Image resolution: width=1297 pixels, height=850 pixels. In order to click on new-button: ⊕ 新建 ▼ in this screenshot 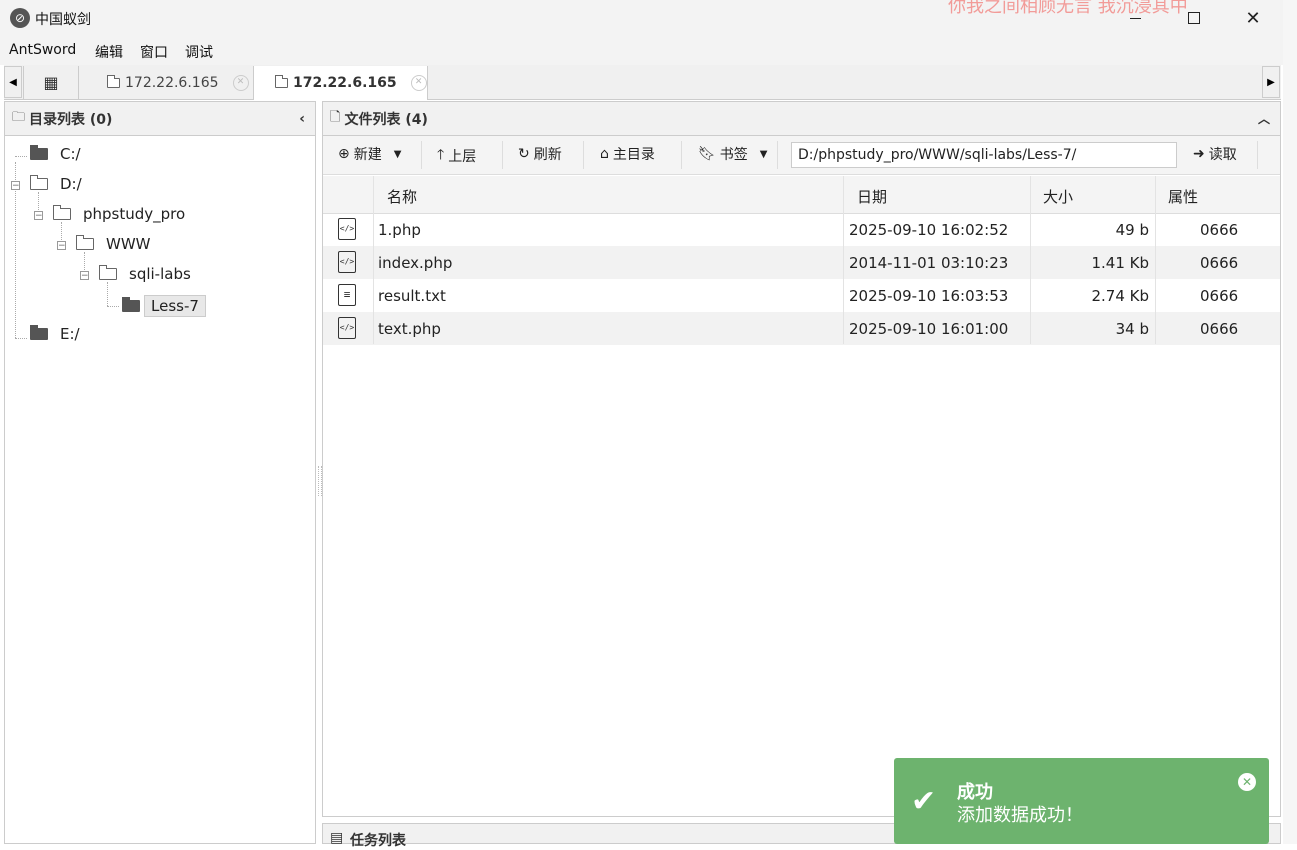, I will do `click(369, 154)`.